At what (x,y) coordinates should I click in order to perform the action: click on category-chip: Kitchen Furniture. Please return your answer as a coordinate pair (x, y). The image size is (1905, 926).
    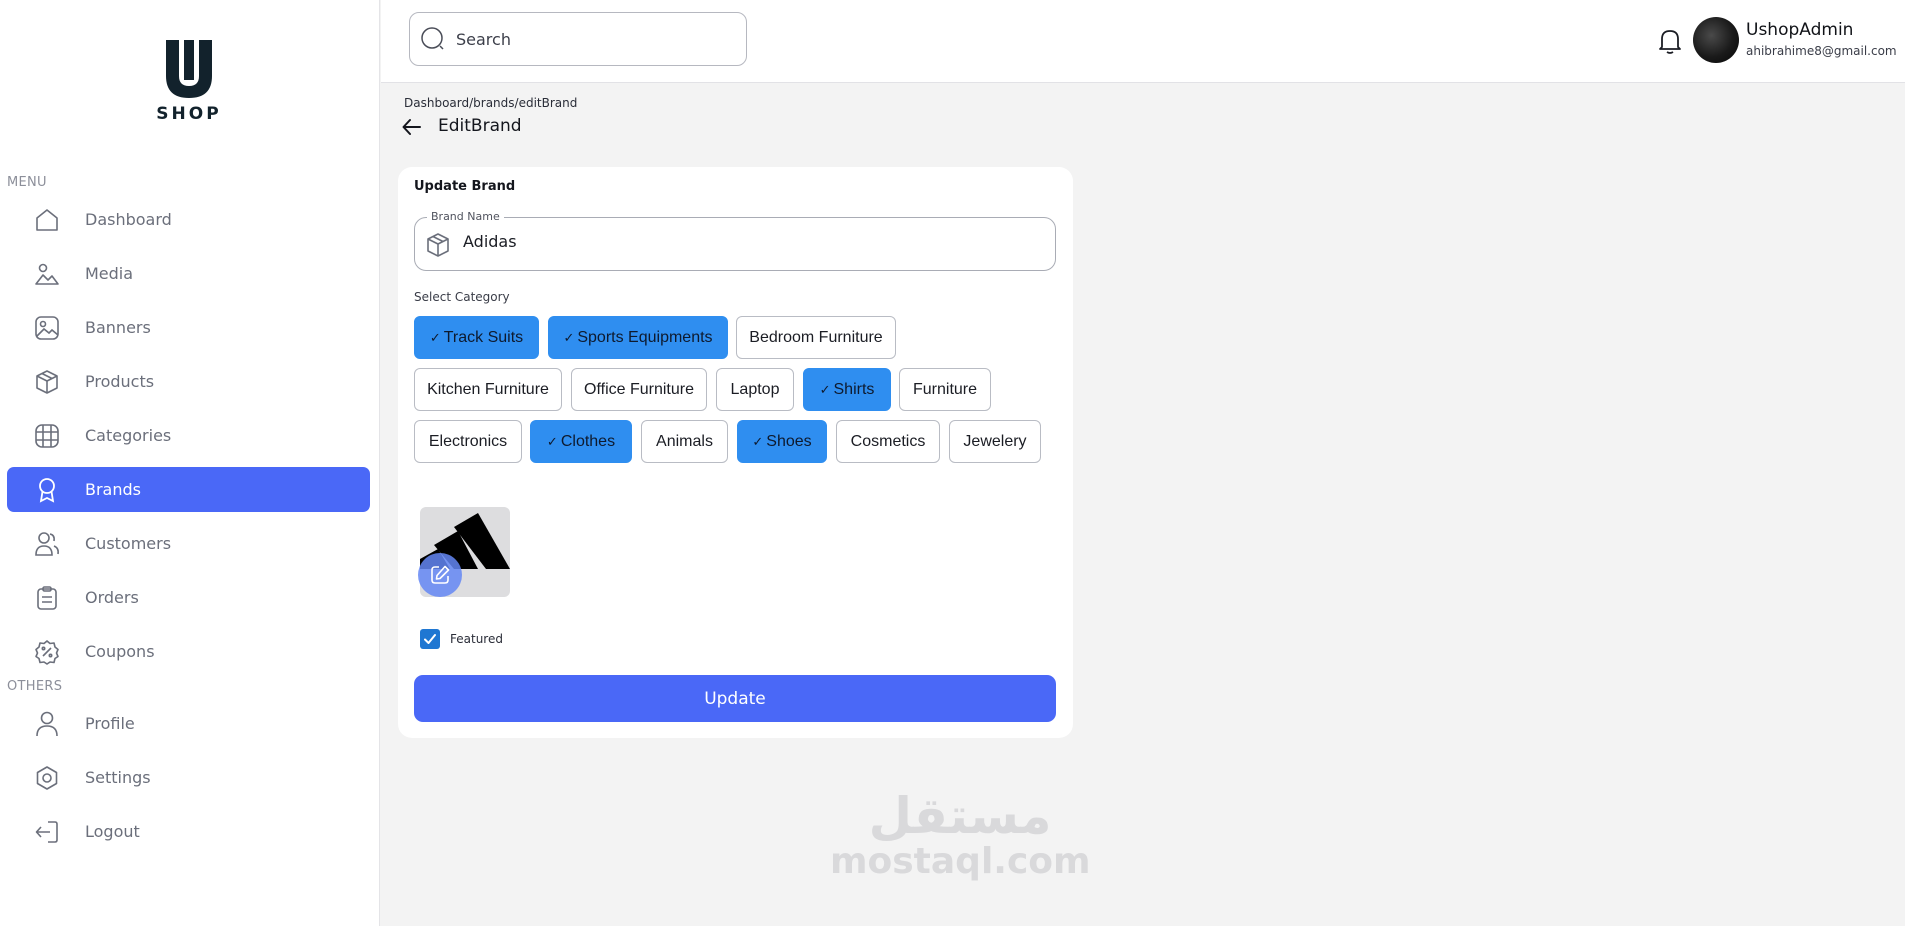
    Looking at the image, I should click on (488, 389).